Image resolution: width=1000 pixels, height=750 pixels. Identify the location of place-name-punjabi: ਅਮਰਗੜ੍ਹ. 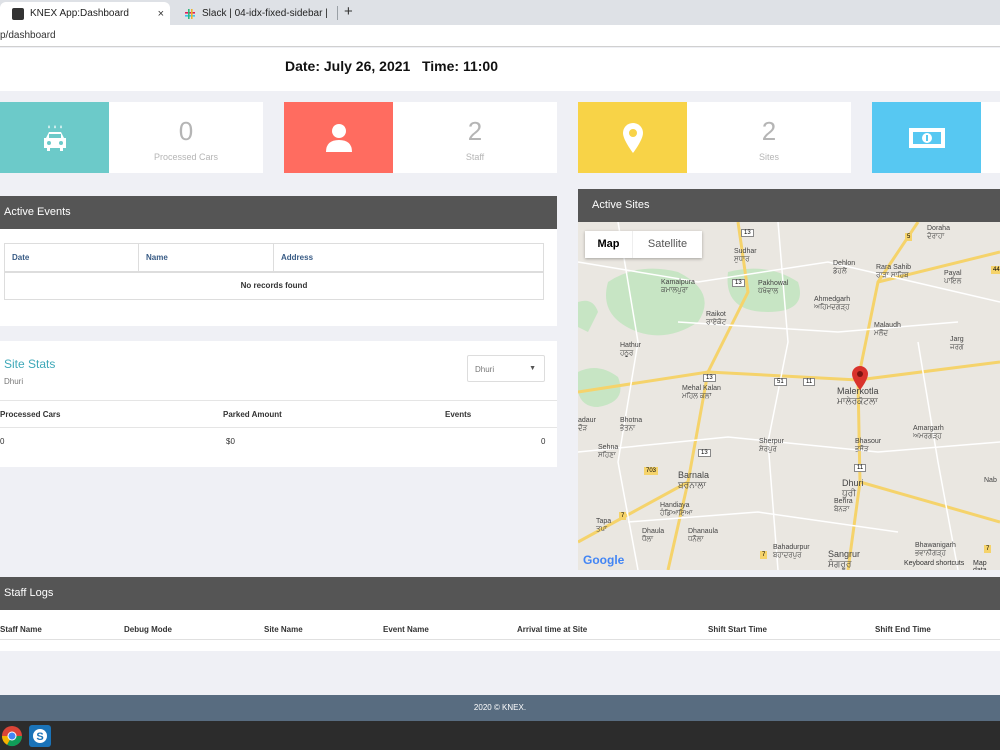
(927, 437).